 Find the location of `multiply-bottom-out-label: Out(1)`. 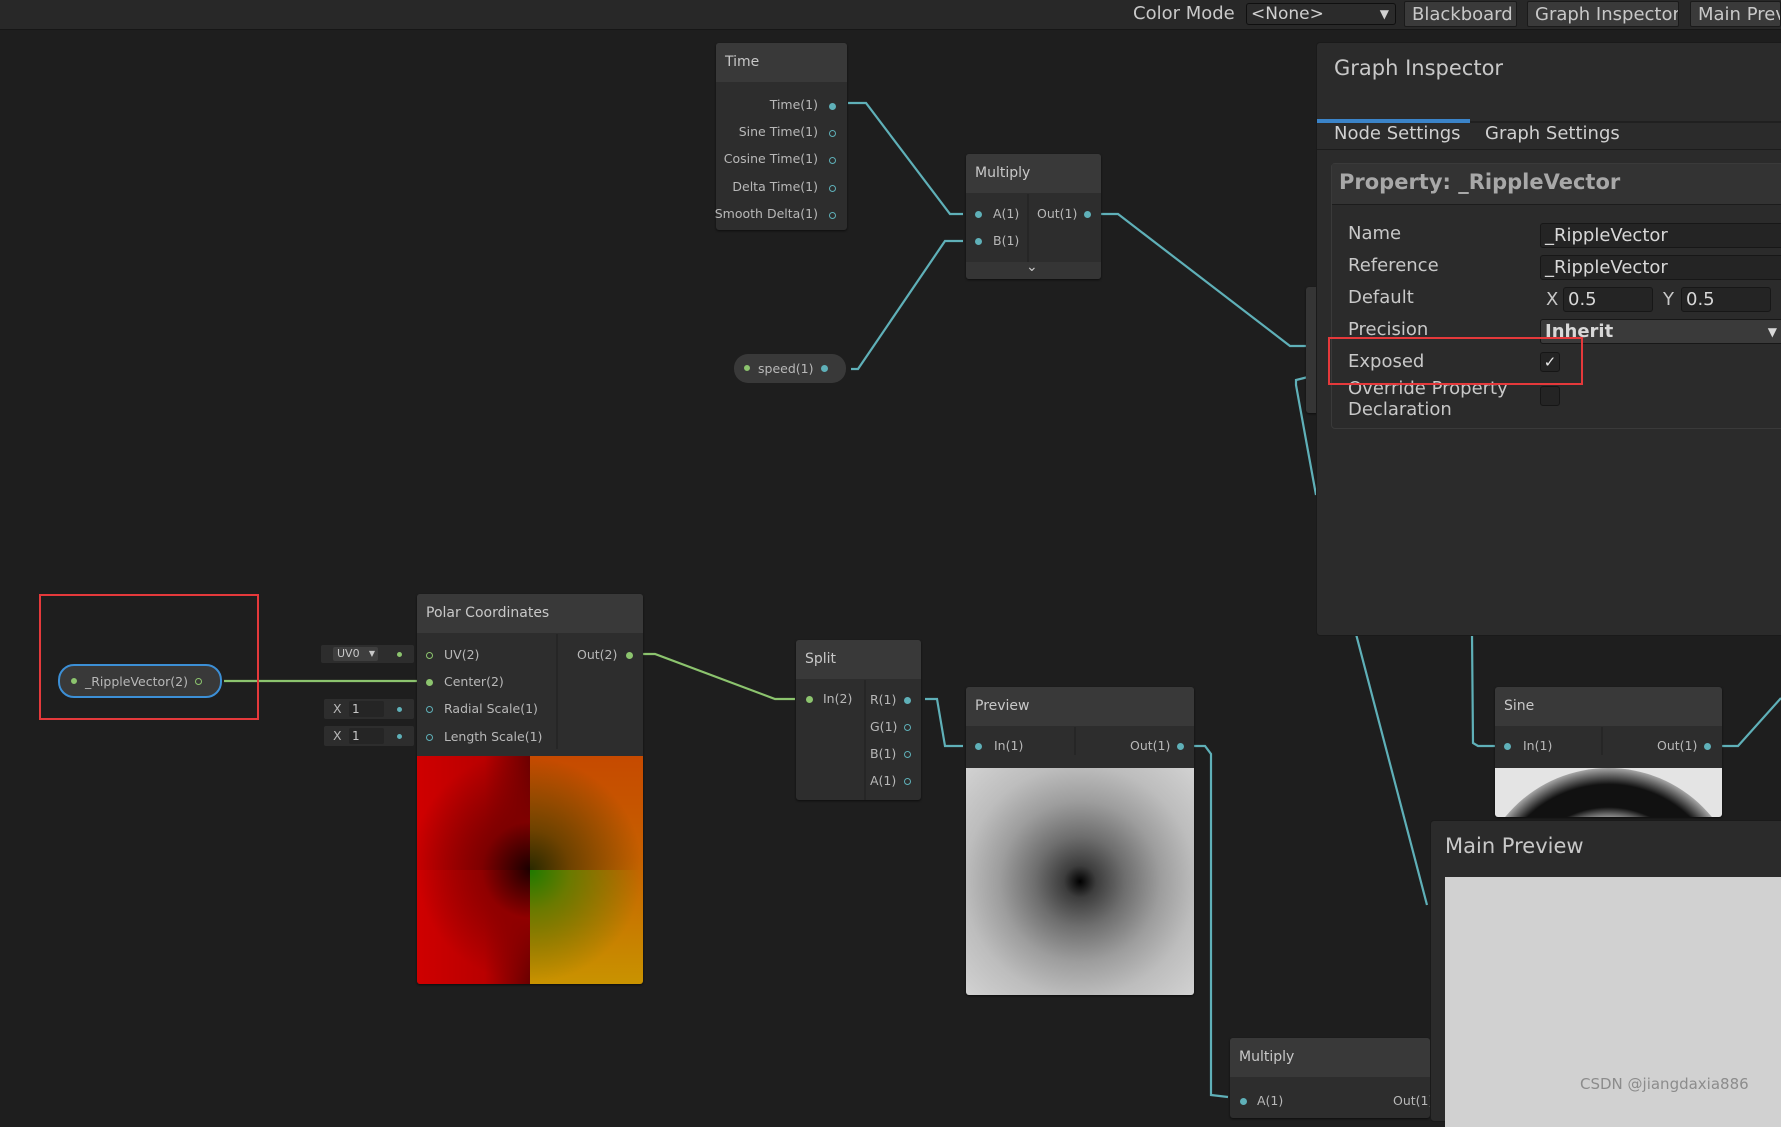

multiply-bottom-out-label: Out(1) is located at coordinates (1413, 1100).